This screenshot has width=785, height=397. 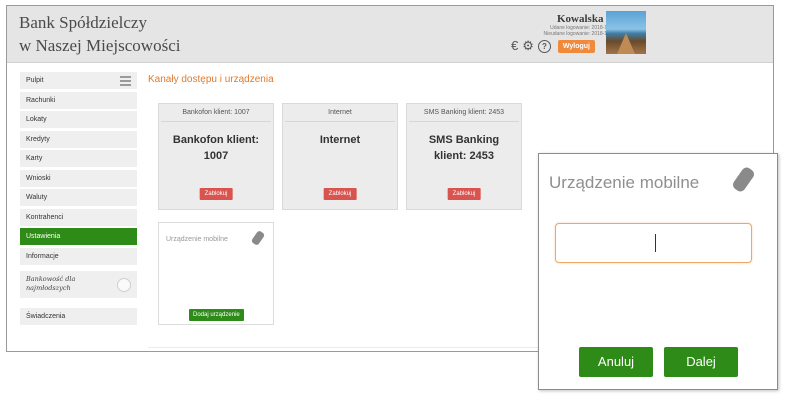 What do you see at coordinates (514, 46) in the screenshot?
I see `currency-icon: €` at bounding box center [514, 46].